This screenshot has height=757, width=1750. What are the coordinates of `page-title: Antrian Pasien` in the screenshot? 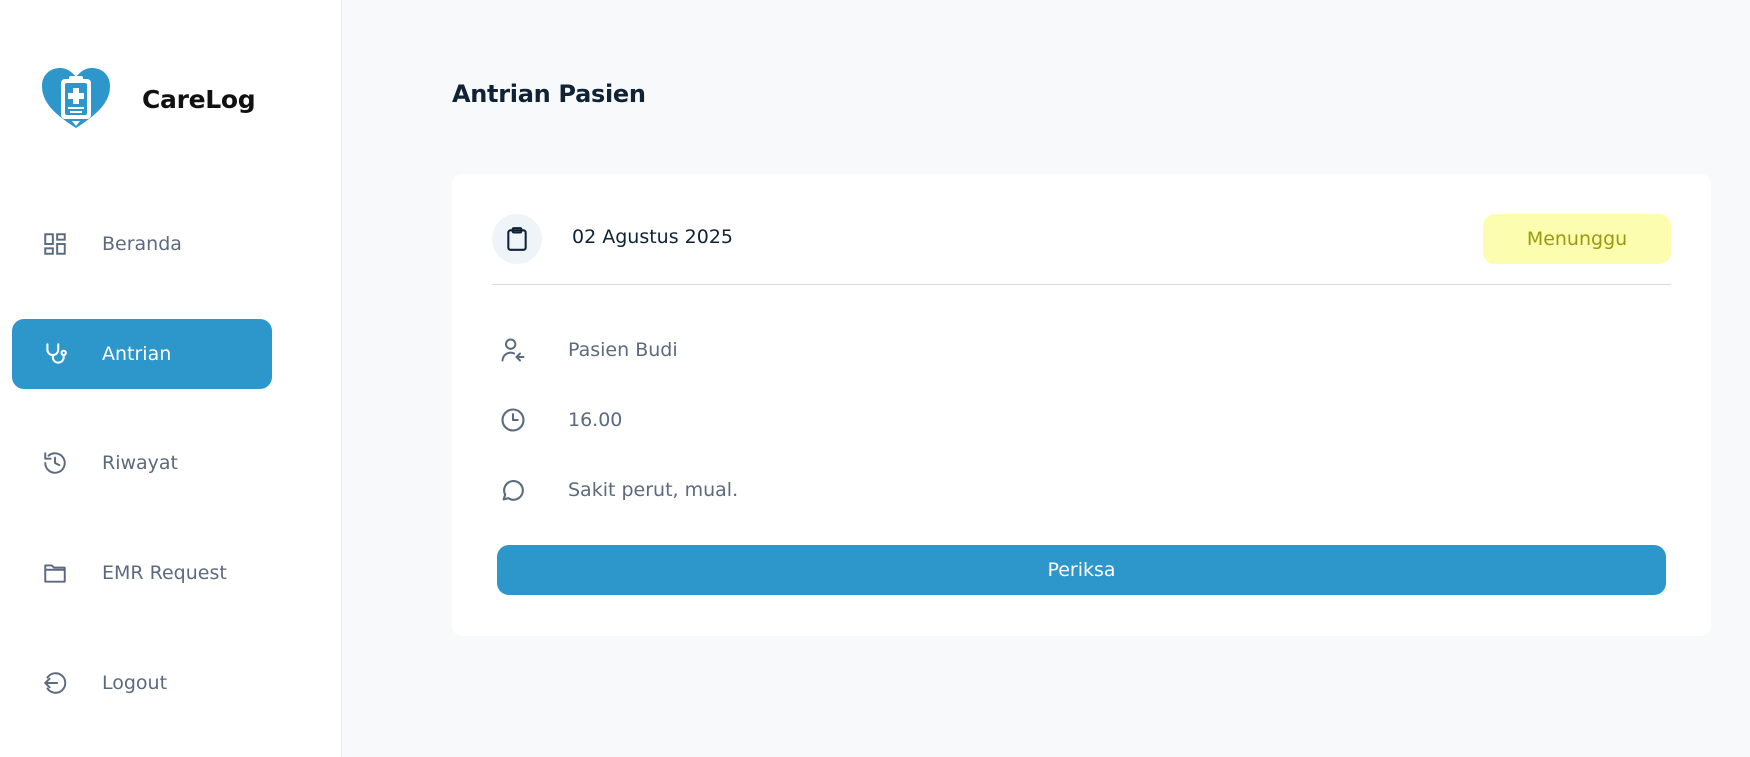 It's located at (549, 94).